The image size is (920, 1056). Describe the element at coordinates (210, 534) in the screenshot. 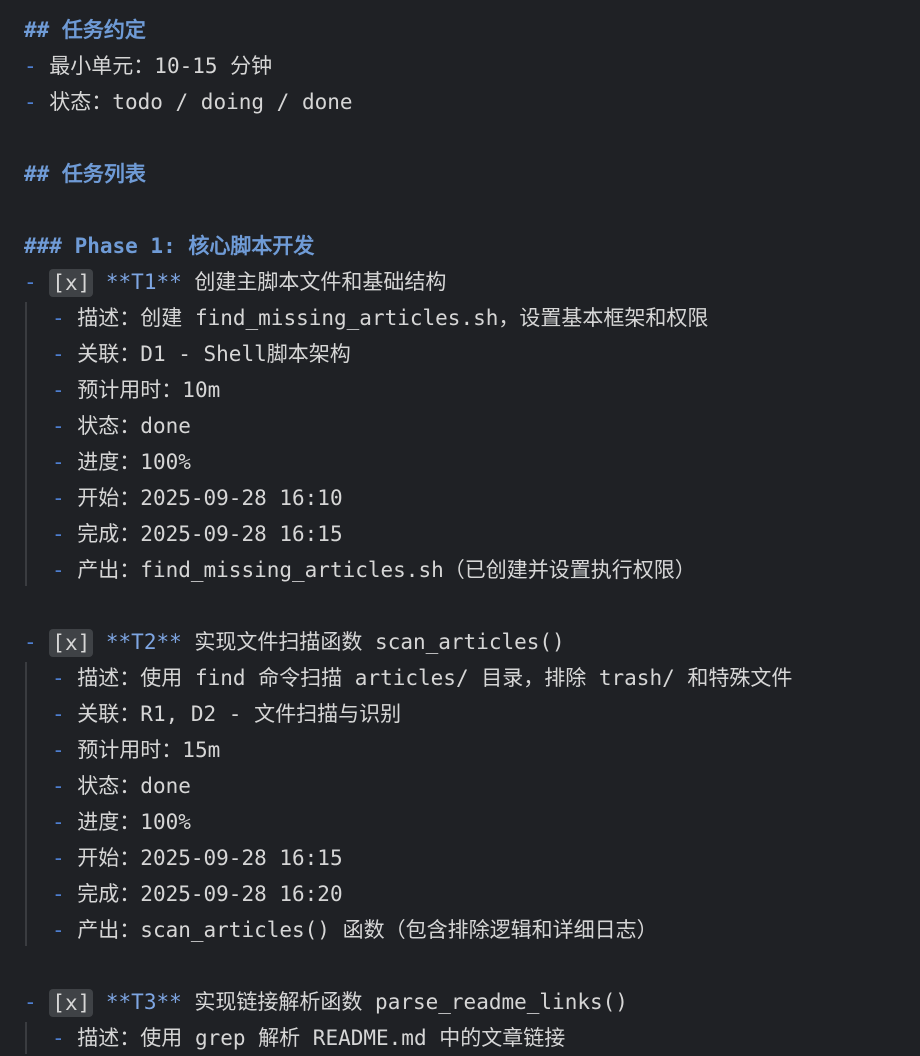

I see `task-detail-text: 完成：2025-09-28 16:15` at that location.